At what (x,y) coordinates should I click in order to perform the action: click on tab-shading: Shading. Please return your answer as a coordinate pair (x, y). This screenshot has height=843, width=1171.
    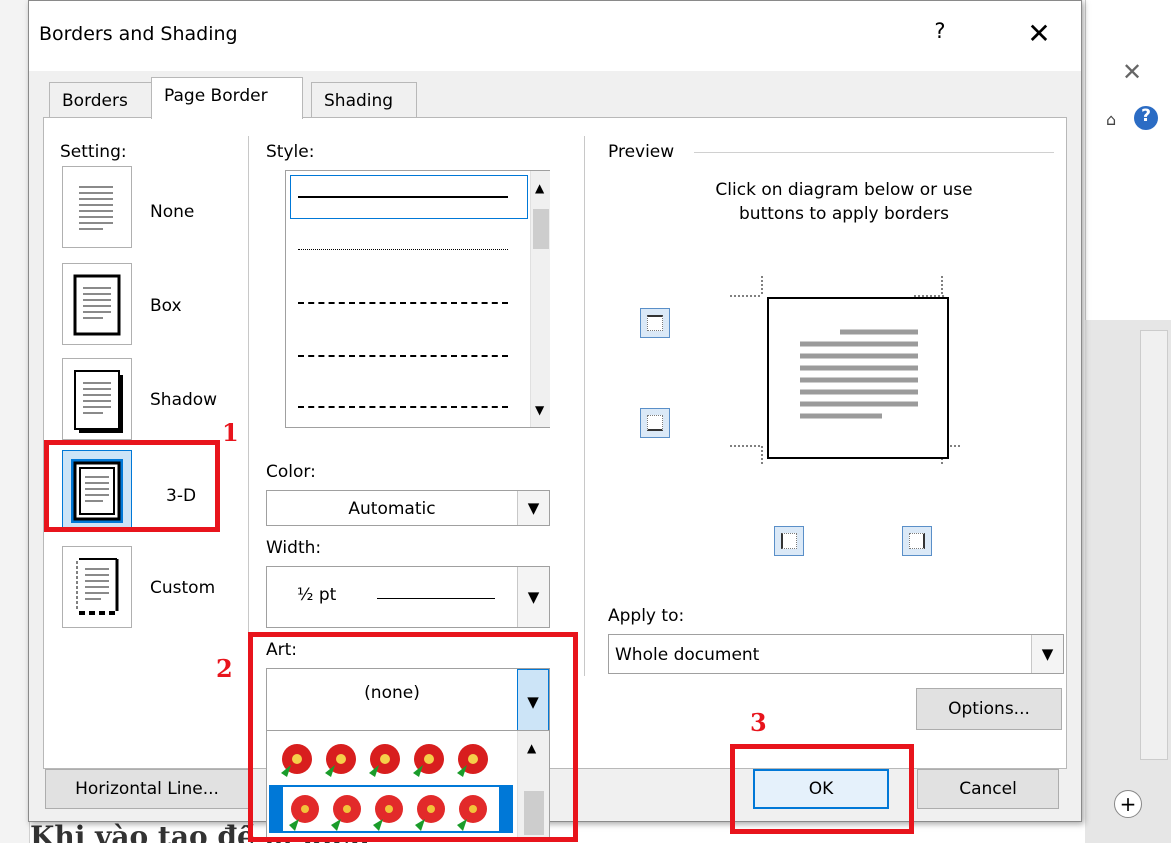
    Looking at the image, I should click on (364, 100).